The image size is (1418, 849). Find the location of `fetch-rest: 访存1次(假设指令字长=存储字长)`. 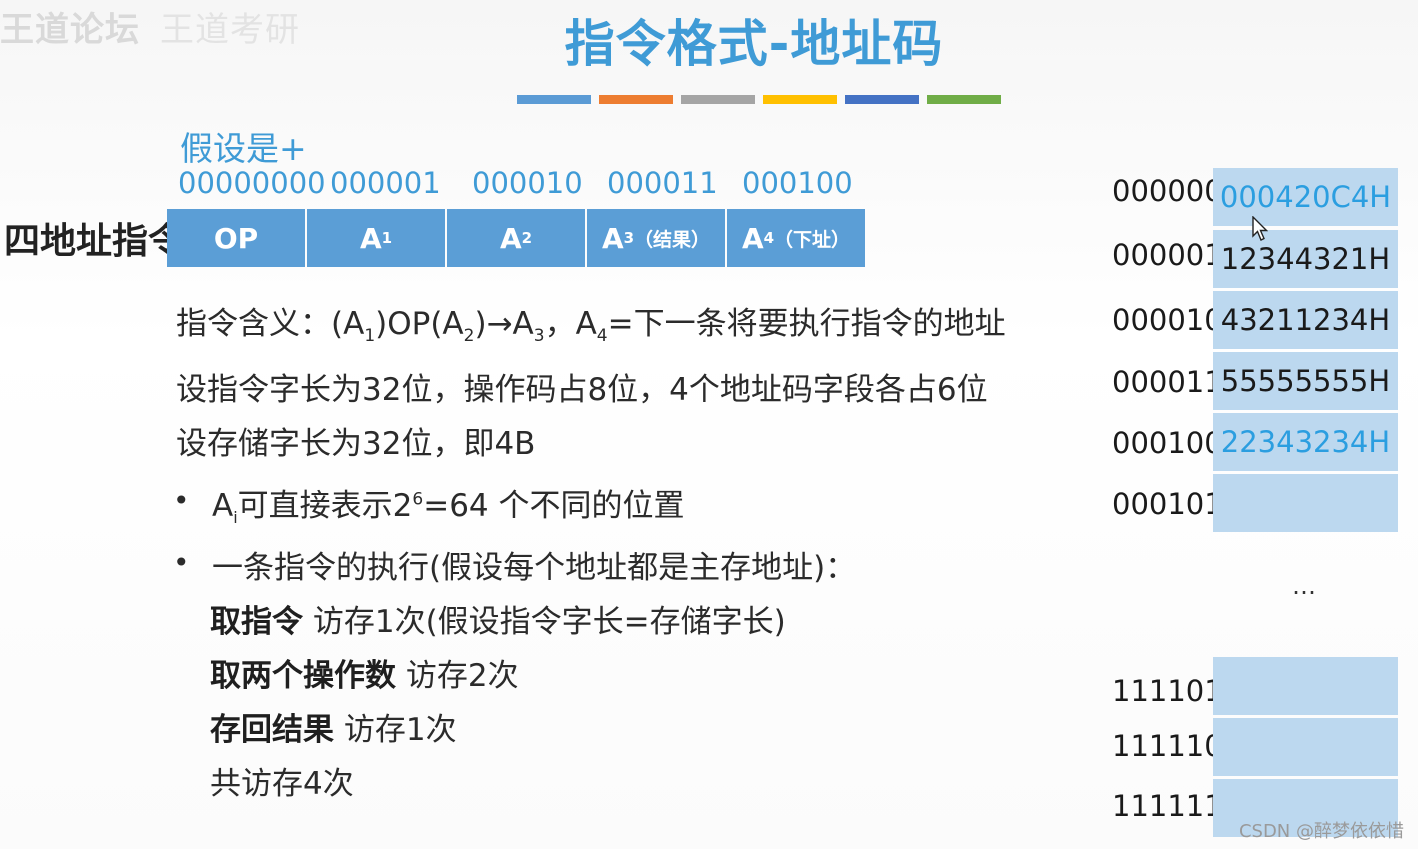

fetch-rest: 访存1次(假设指令字长=存储字长) is located at coordinates (544, 622).